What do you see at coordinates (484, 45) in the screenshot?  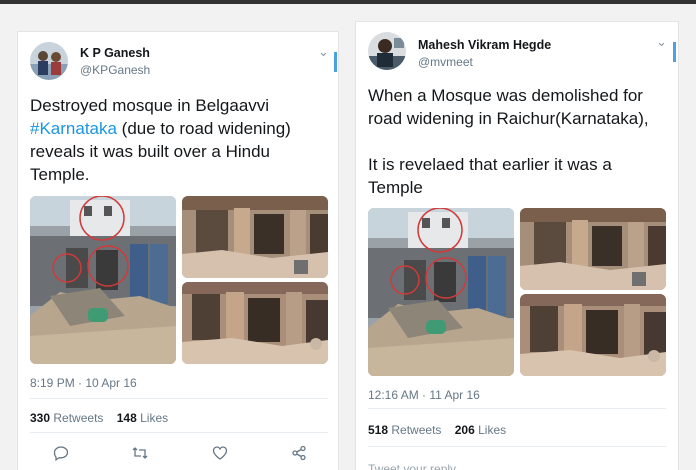 I see `author-name: Mahesh Vikram Hegde` at bounding box center [484, 45].